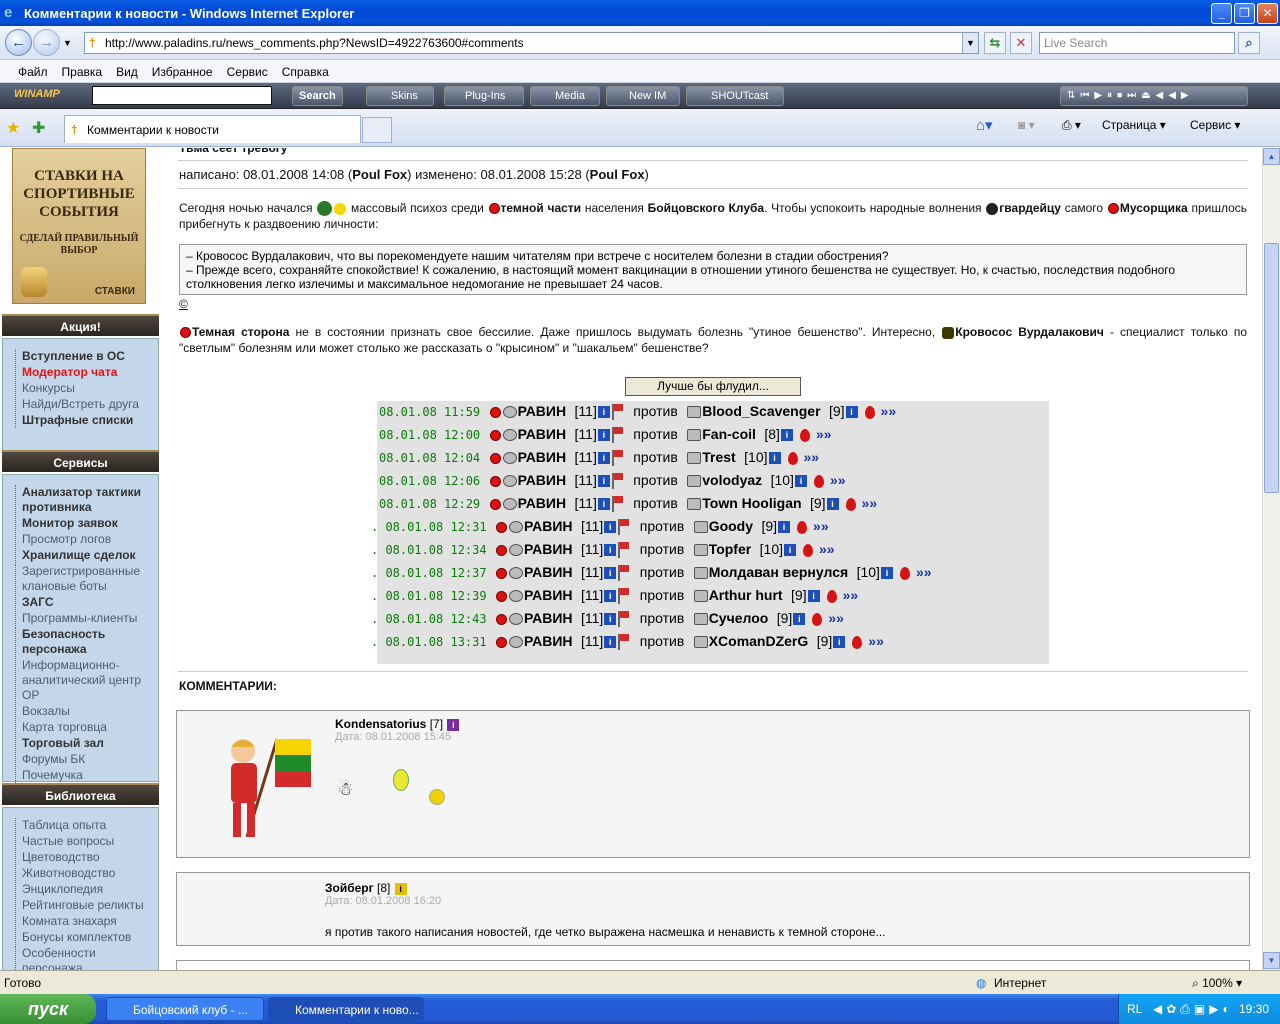 This screenshot has width=1280, height=1024. What do you see at coordinates (84, 775) in the screenshot?
I see `sidebar-item: Почемучка` at bounding box center [84, 775].